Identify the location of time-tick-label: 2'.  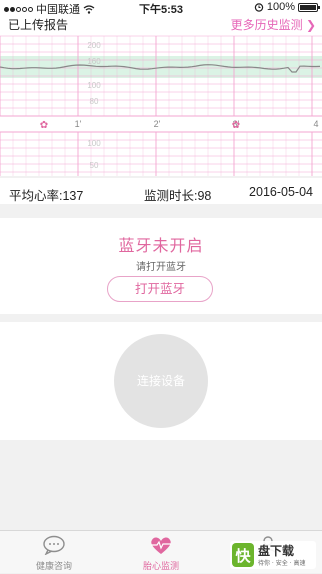
(157, 124).